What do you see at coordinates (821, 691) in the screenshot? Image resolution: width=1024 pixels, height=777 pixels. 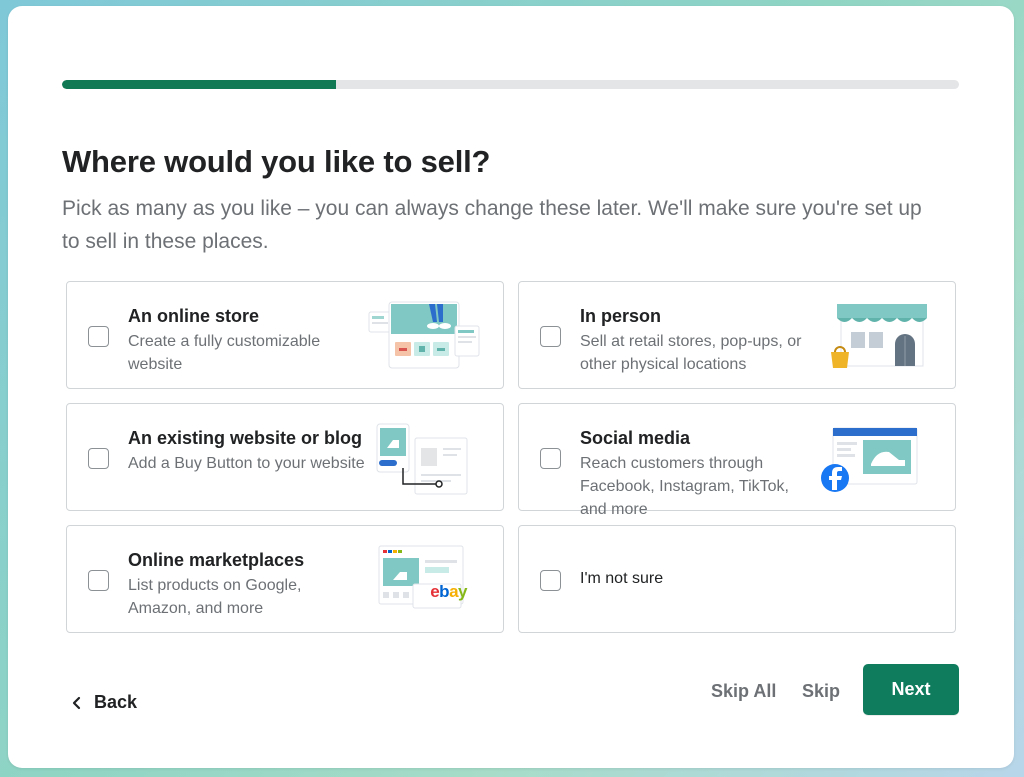 I see `skip-button: Skip` at bounding box center [821, 691].